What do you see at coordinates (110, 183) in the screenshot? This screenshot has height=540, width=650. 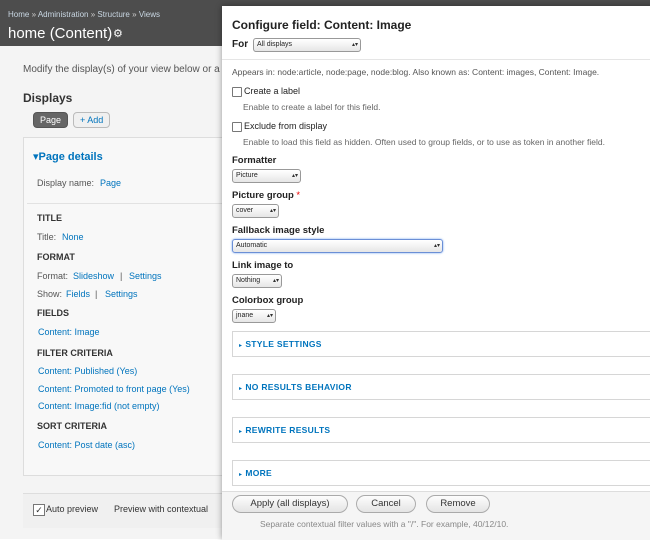 I see `display-name-link: Page` at bounding box center [110, 183].